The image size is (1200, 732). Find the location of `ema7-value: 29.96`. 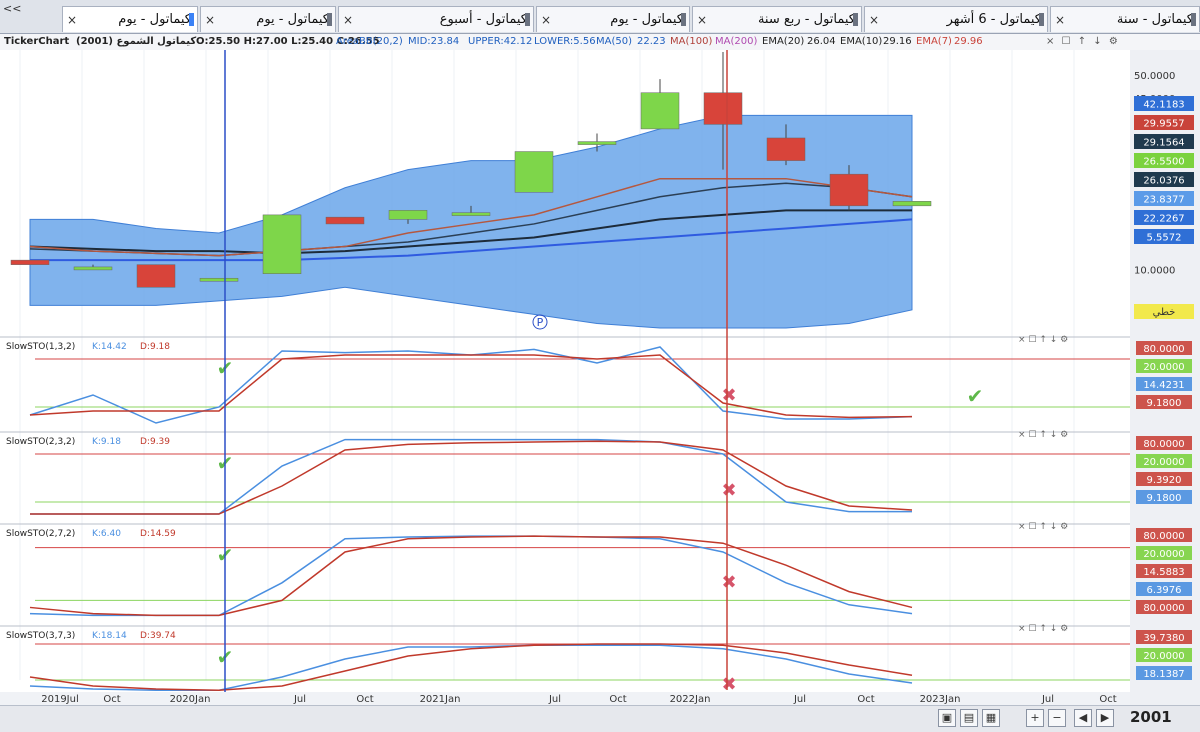

ema7-value: 29.96 is located at coordinates (968, 41).